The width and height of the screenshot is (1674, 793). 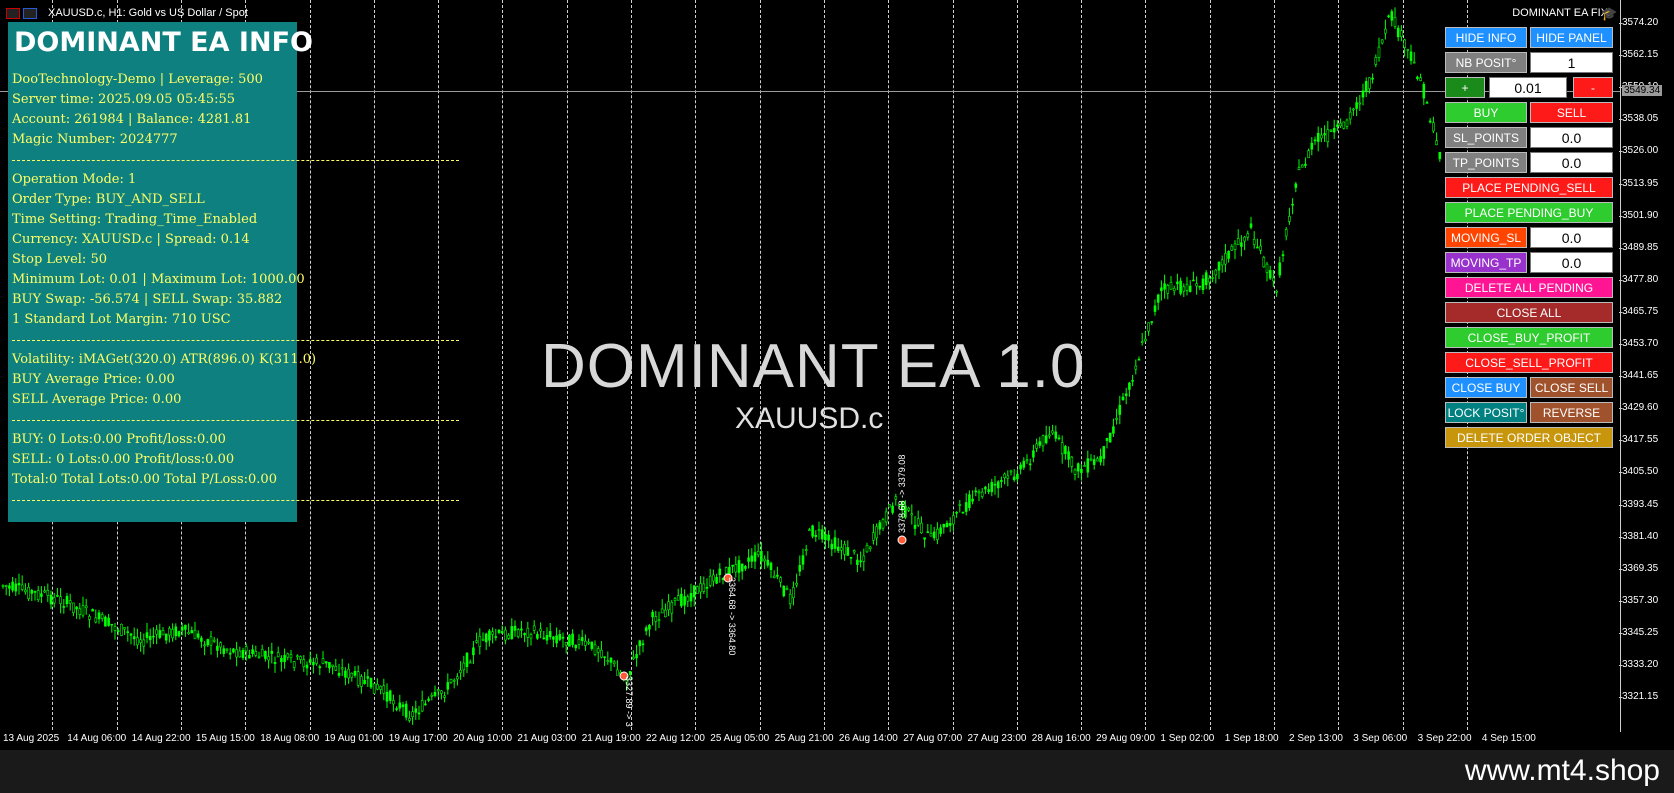 What do you see at coordinates (137, 79) in the screenshot?
I see `info-line: DooTechnology-Demo | Leverage: 500` at bounding box center [137, 79].